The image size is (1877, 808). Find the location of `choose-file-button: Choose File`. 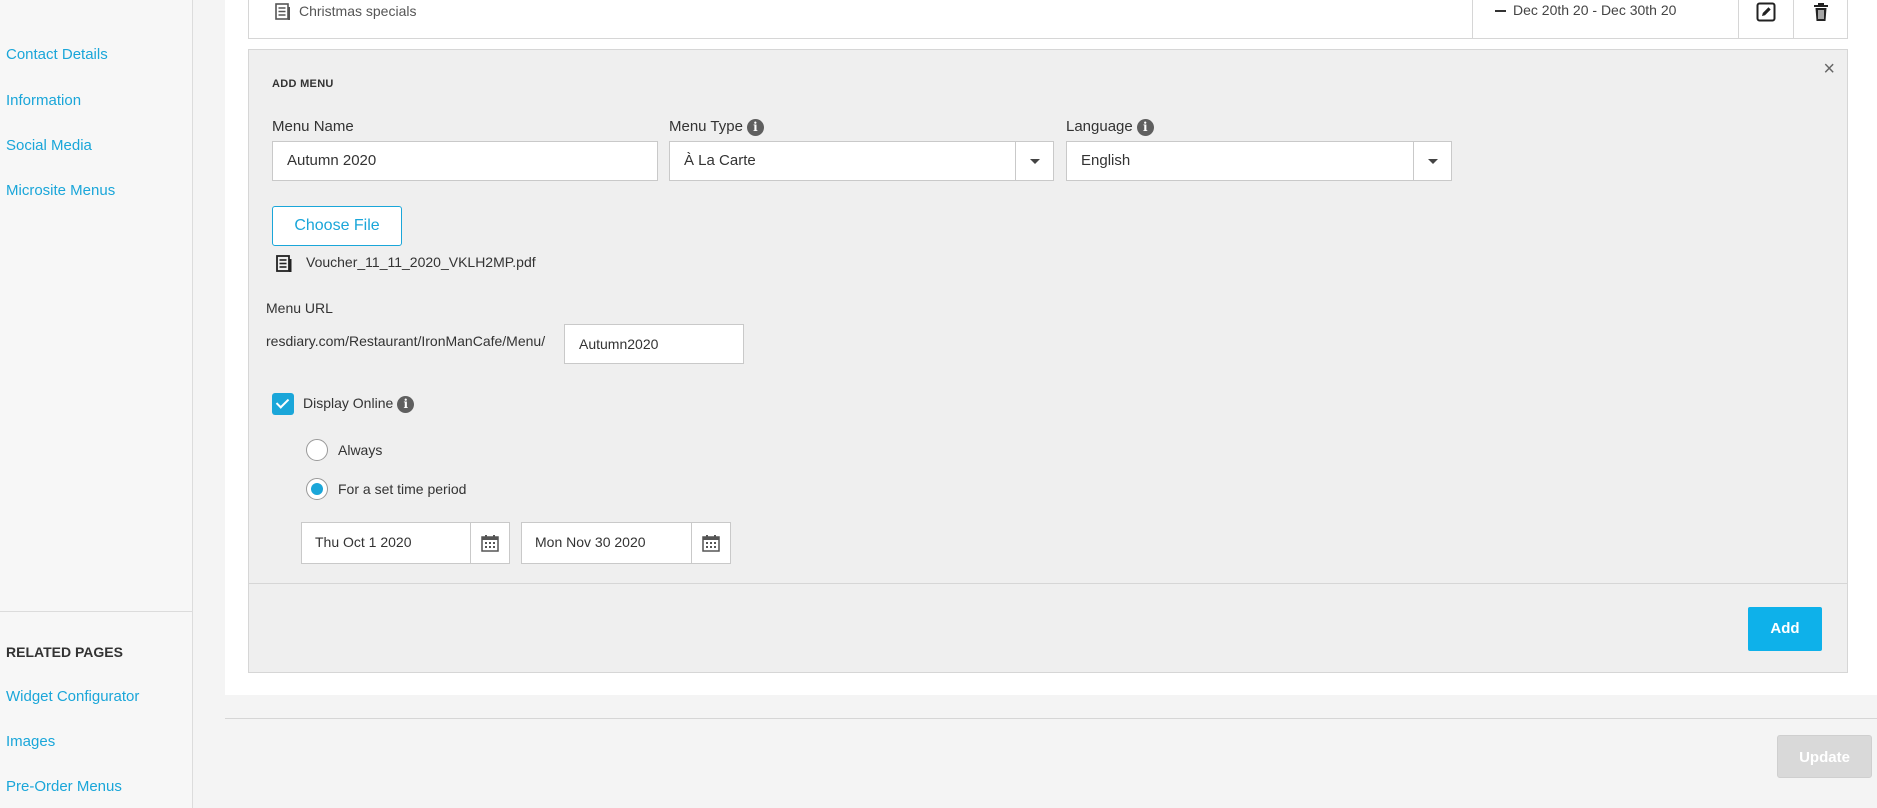

choose-file-button: Choose File is located at coordinates (337, 226).